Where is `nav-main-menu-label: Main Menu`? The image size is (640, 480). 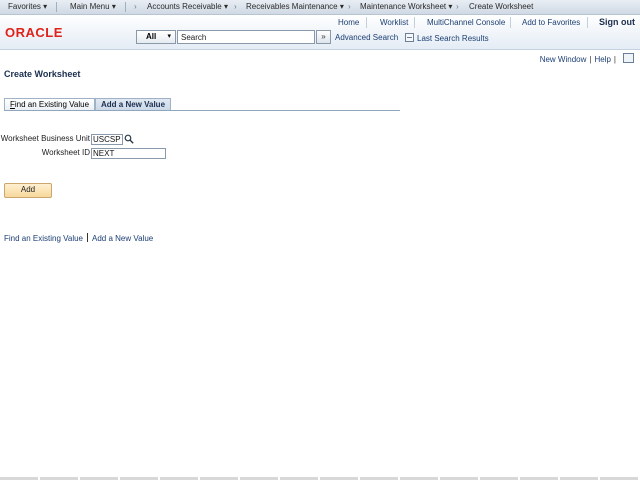 nav-main-menu-label: Main Menu is located at coordinates (90, 6).